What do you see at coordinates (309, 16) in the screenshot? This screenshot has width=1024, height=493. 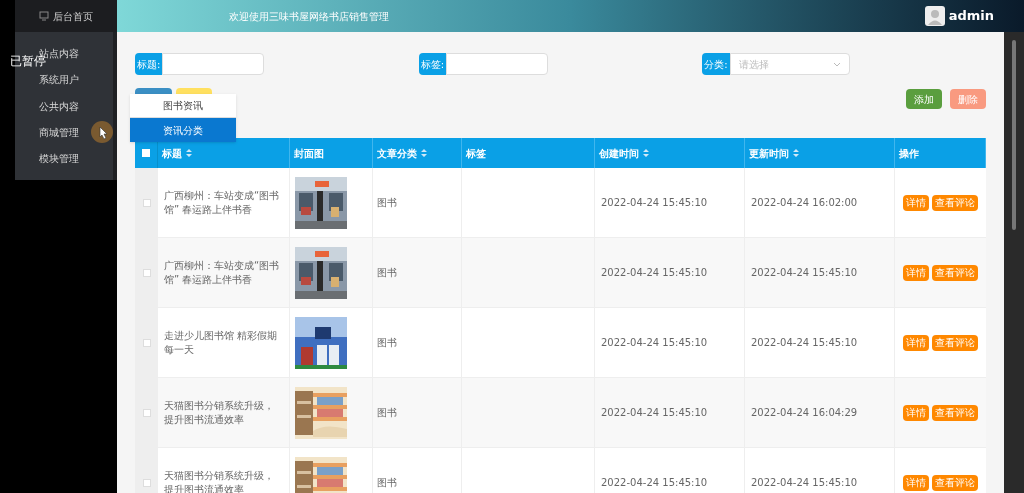 I see `welcome-title: 欢迎使用三味书屋网络书店销售管理` at bounding box center [309, 16].